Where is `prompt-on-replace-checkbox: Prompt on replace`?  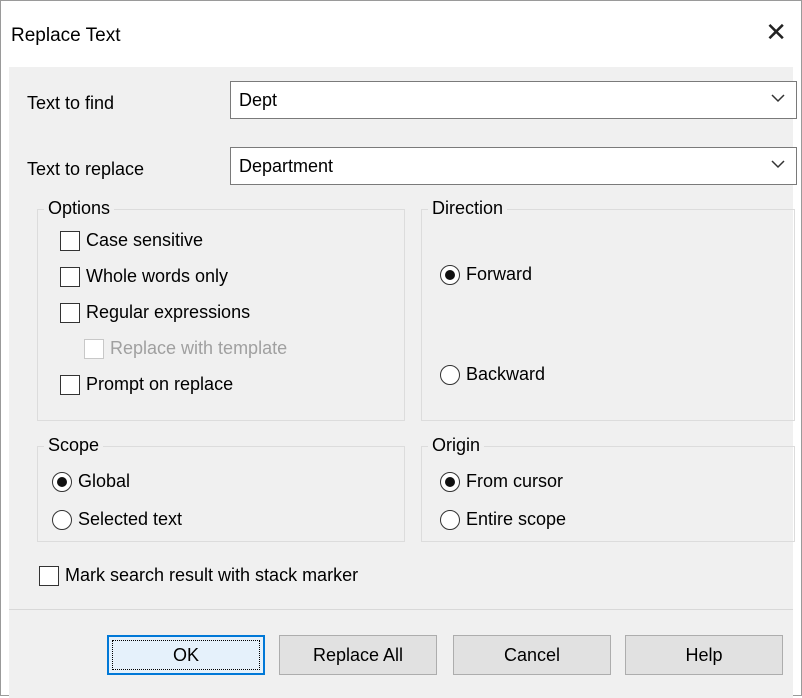 prompt-on-replace-checkbox: Prompt on replace is located at coordinates (146, 384).